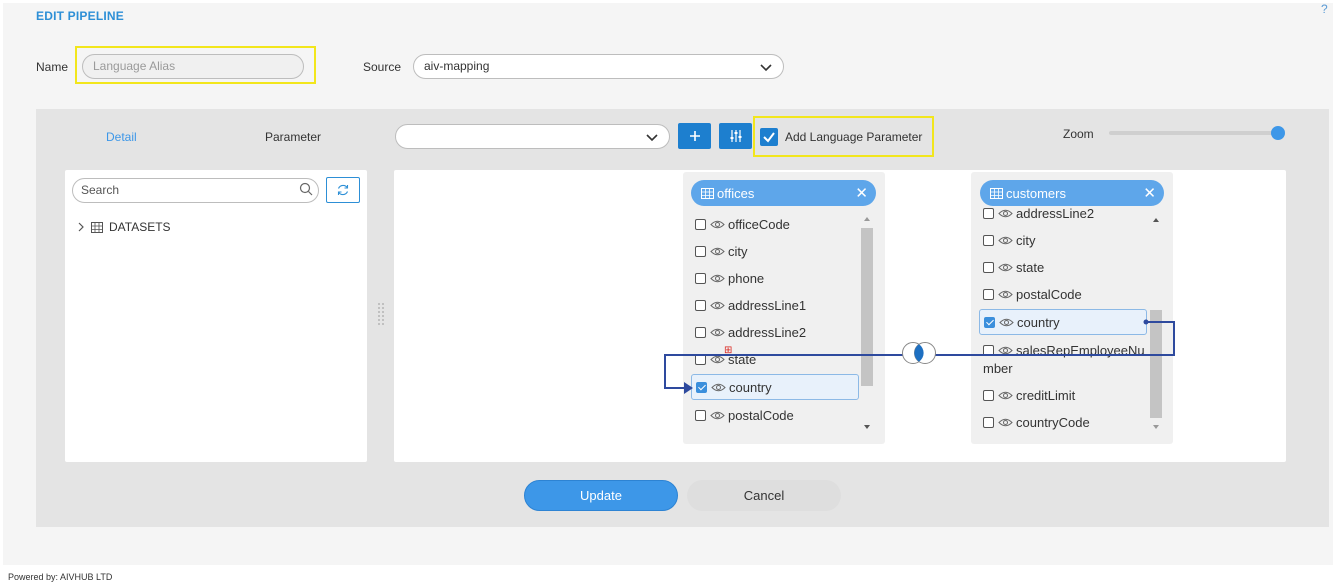  I want to click on name-label: Name, so click(52, 67).